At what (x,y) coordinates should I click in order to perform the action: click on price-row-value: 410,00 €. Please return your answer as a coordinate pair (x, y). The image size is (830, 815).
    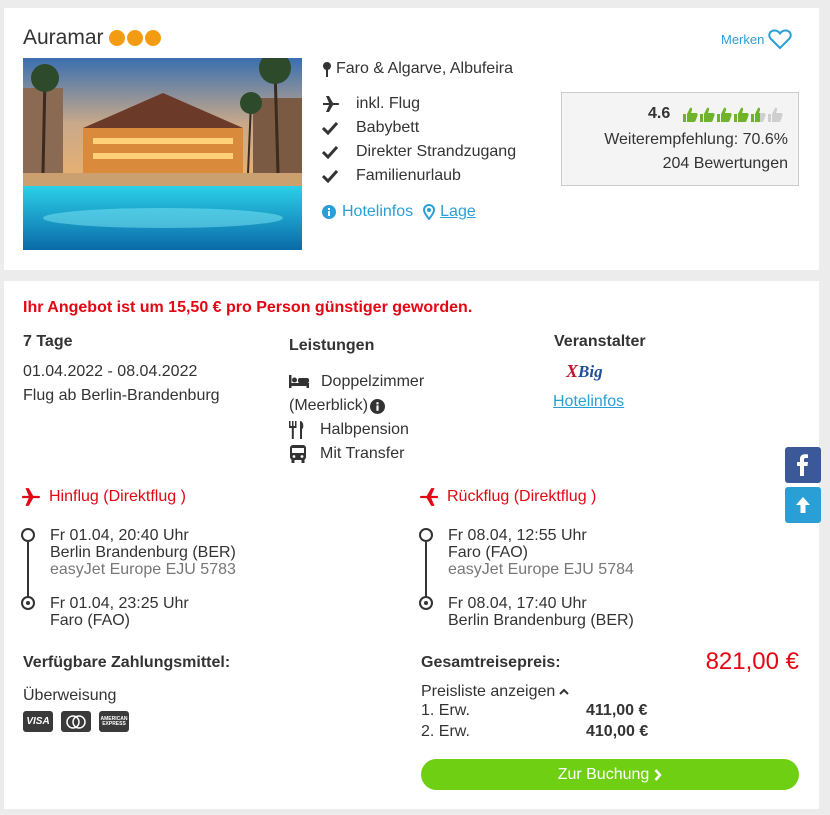
    Looking at the image, I should click on (617, 731).